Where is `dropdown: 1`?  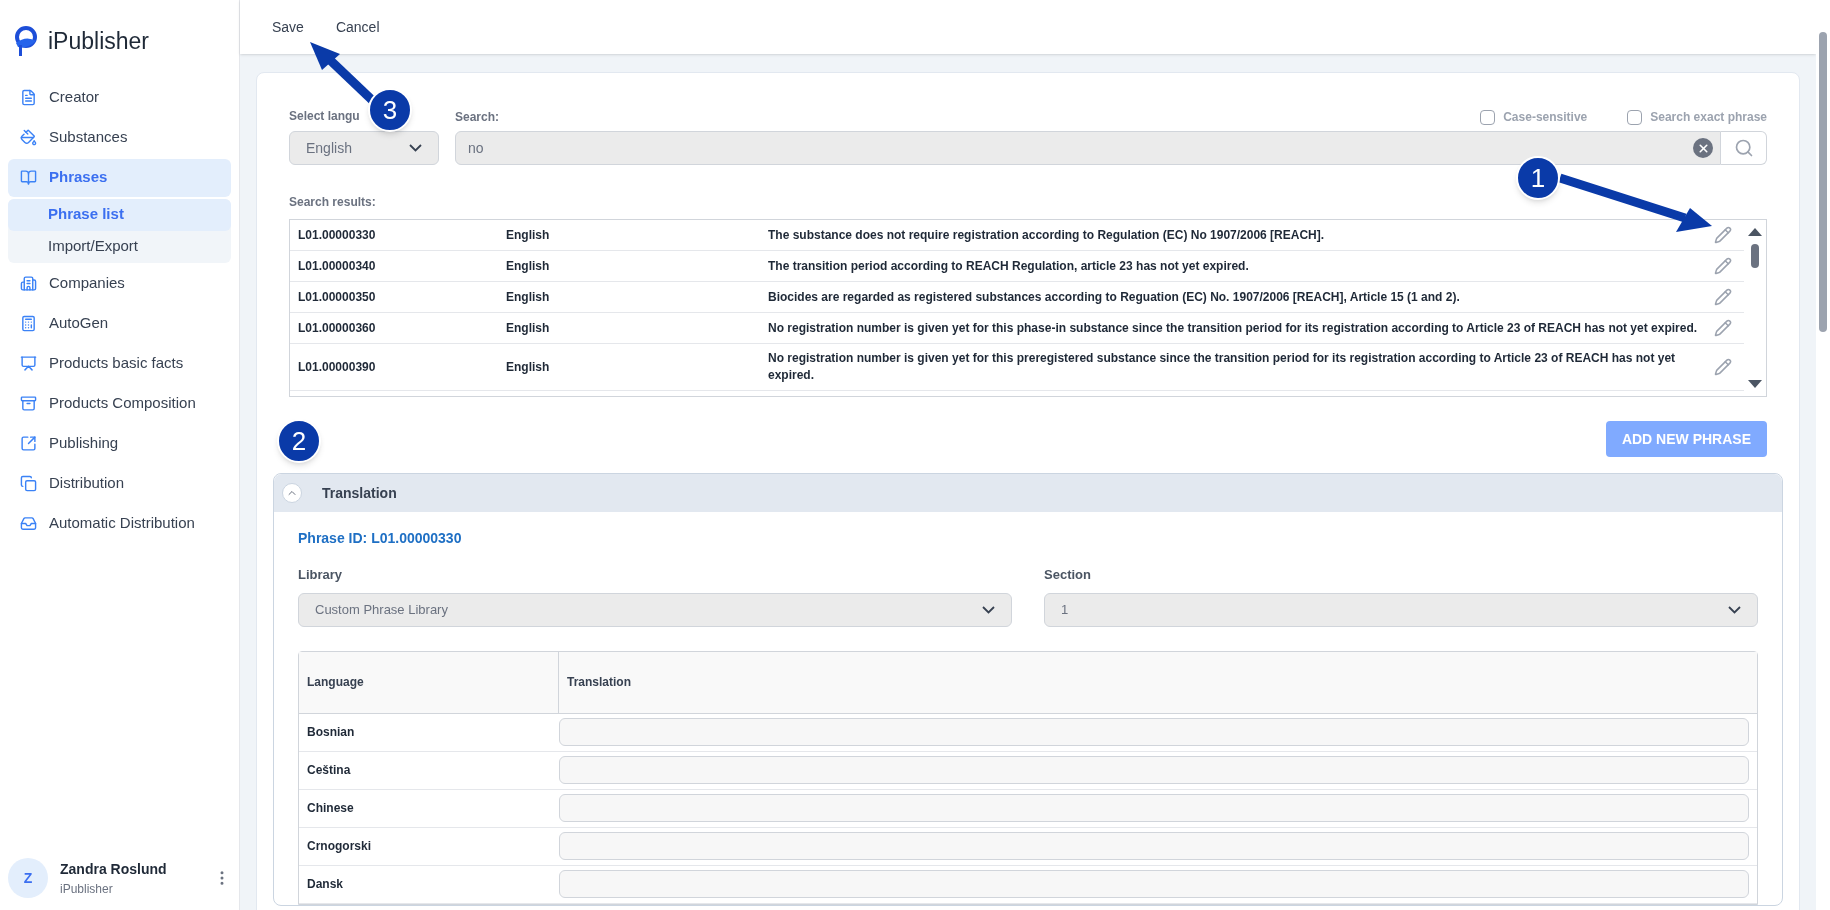
dropdown: 1 is located at coordinates (1401, 609).